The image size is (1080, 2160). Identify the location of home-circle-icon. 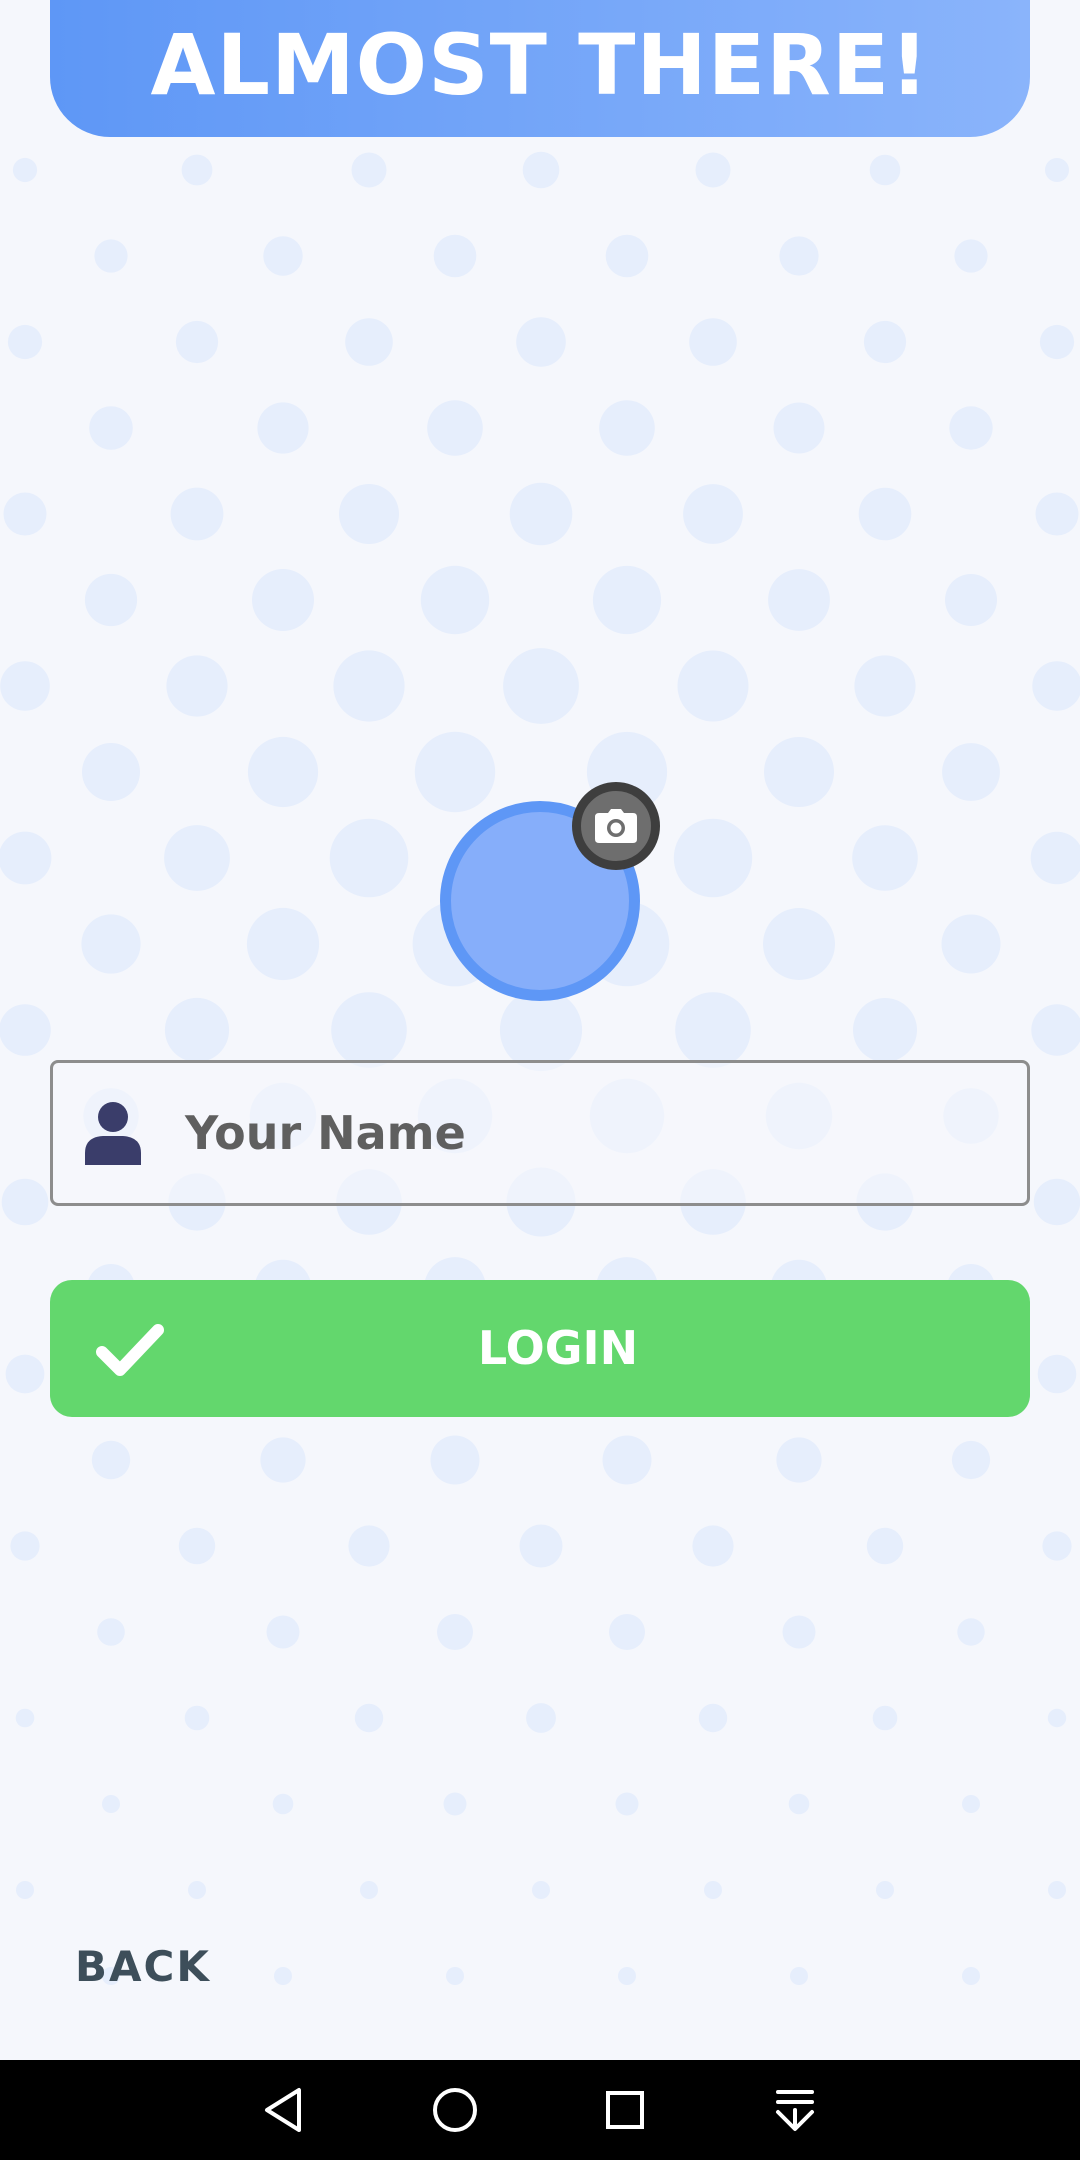
(455, 2110).